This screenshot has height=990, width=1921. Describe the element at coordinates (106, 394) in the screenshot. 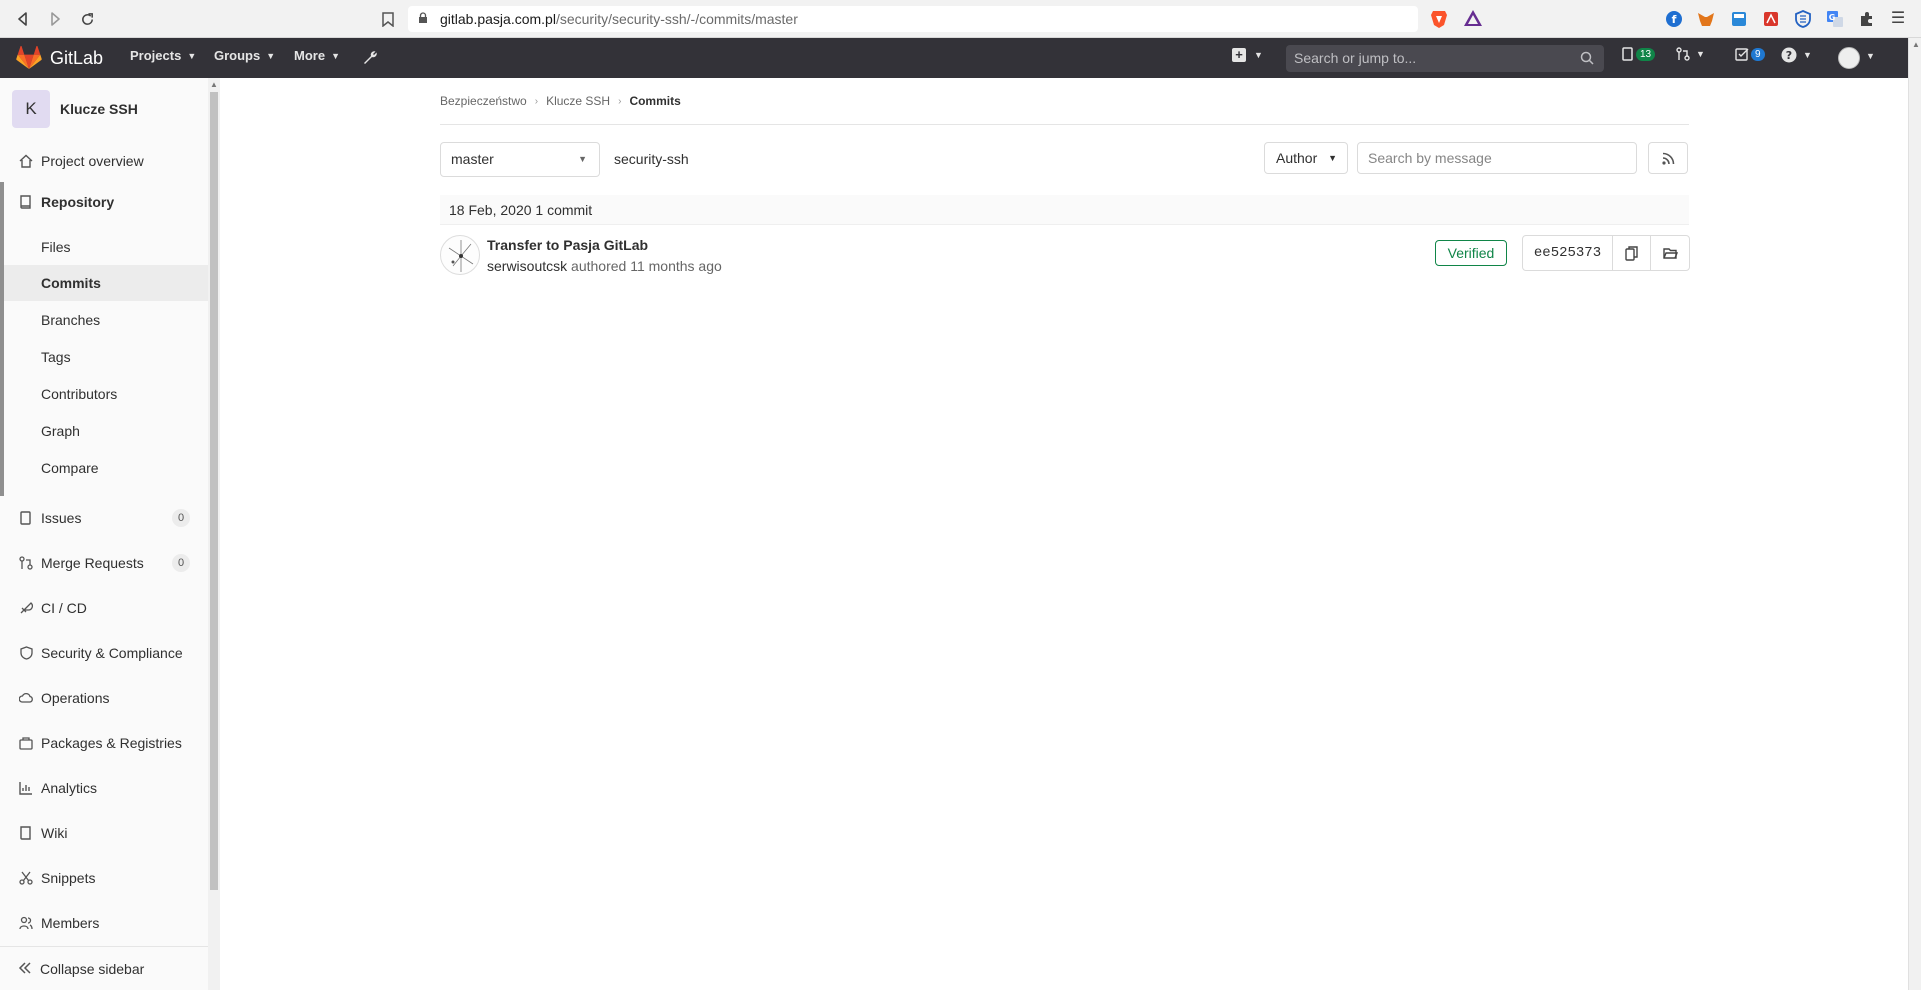

I see `sidebar-subitem-contributors: Contributors` at that location.